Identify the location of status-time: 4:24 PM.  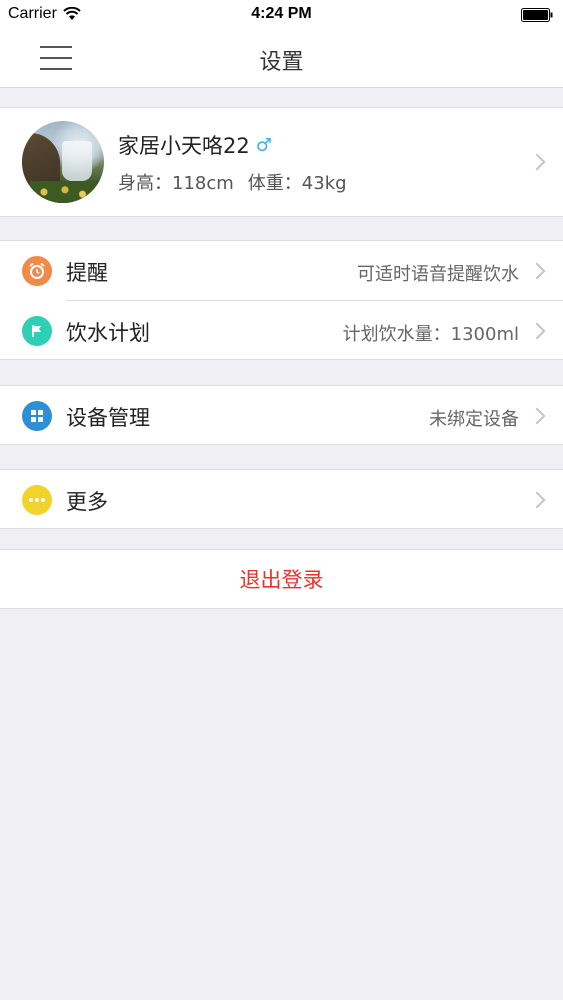
(281, 13).